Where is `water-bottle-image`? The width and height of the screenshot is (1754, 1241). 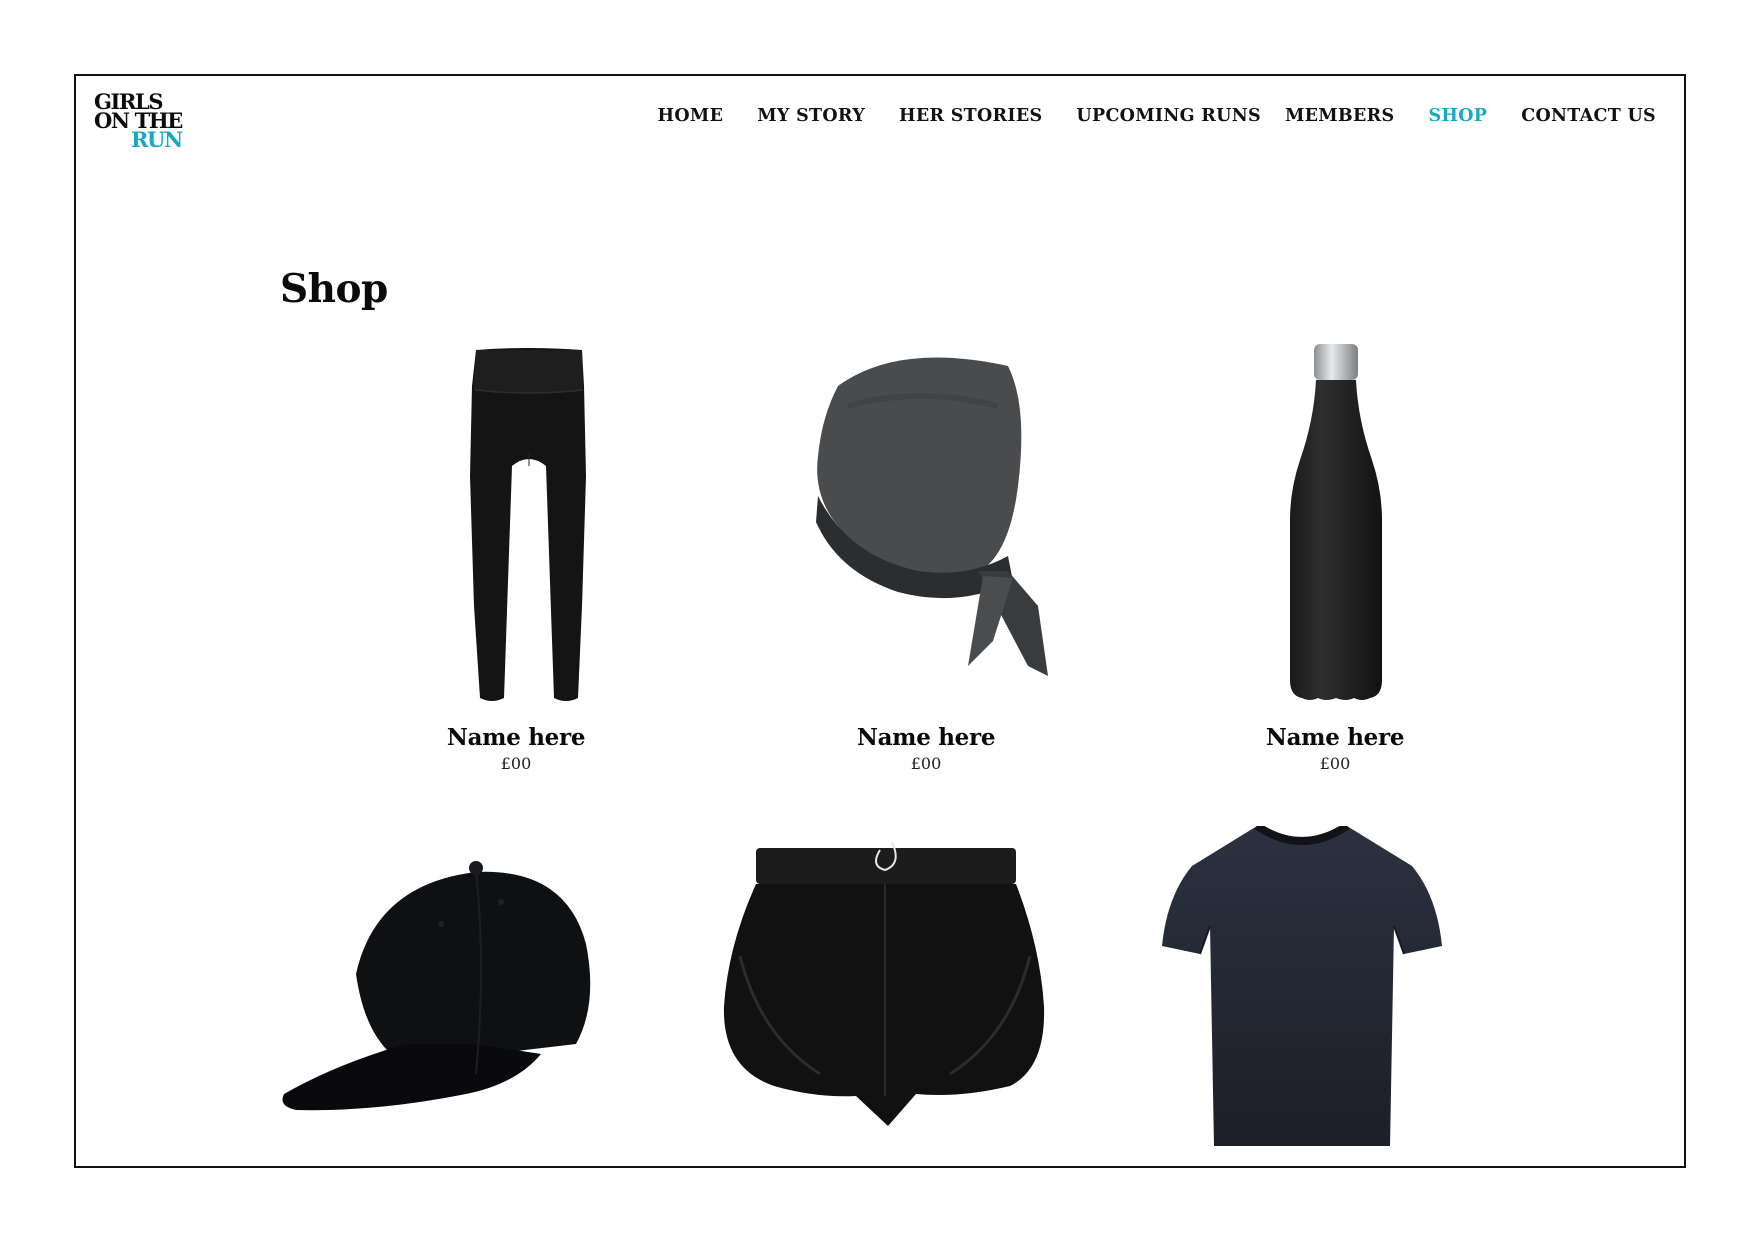
water-bottle-image is located at coordinates (1336, 525).